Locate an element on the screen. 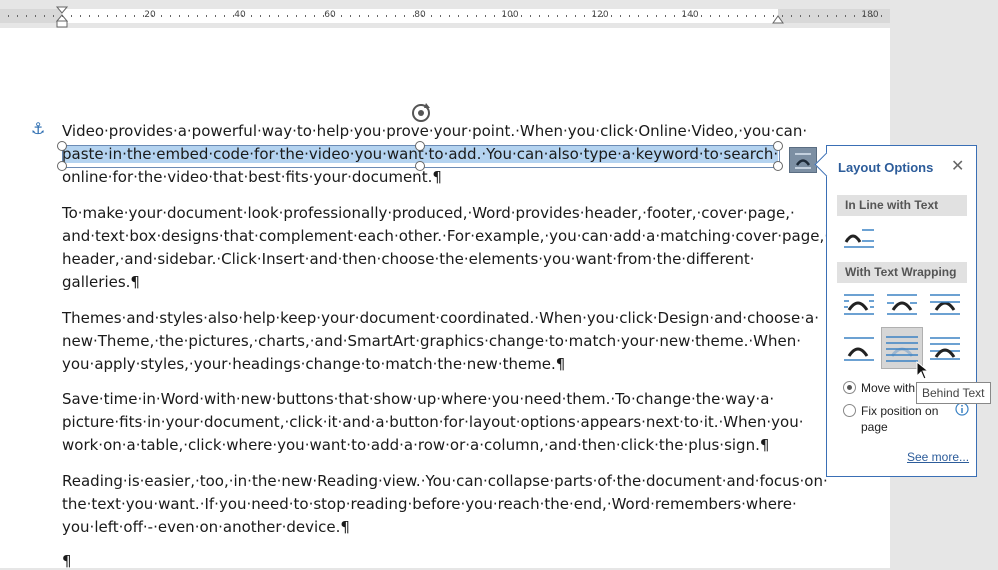  in-front-of-text-option is located at coordinates (945, 348).